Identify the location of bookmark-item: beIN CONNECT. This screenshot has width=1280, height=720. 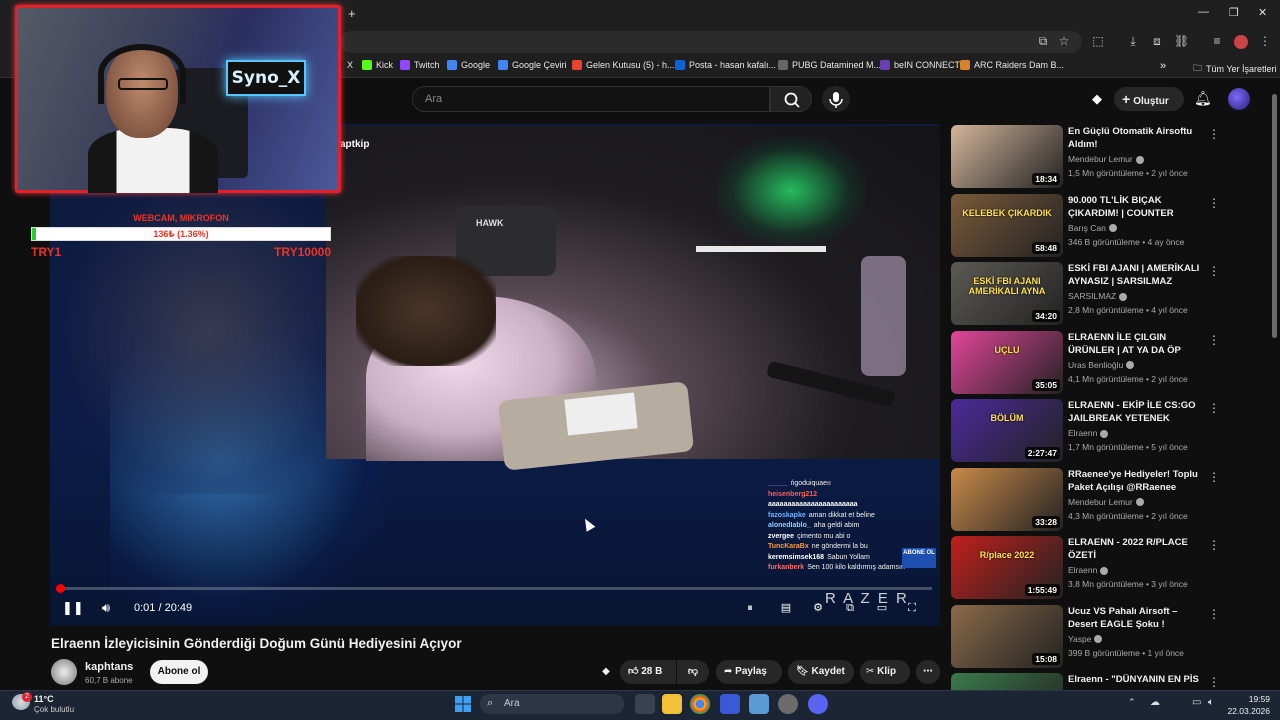
(920, 65).